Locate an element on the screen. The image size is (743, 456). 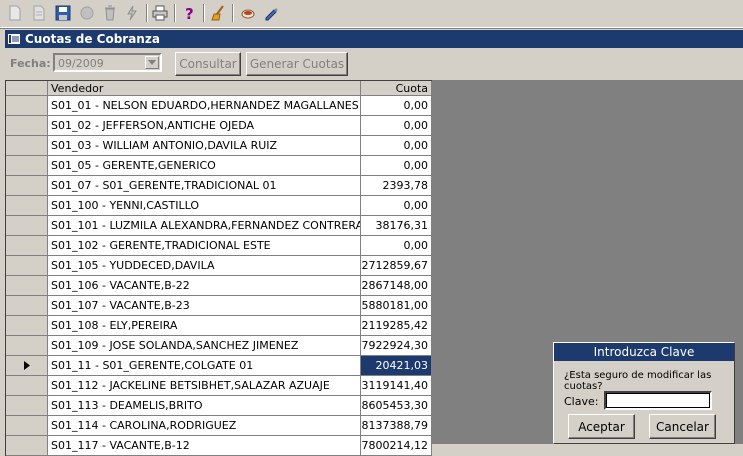
consultar-button: Consultar is located at coordinates (208, 64).